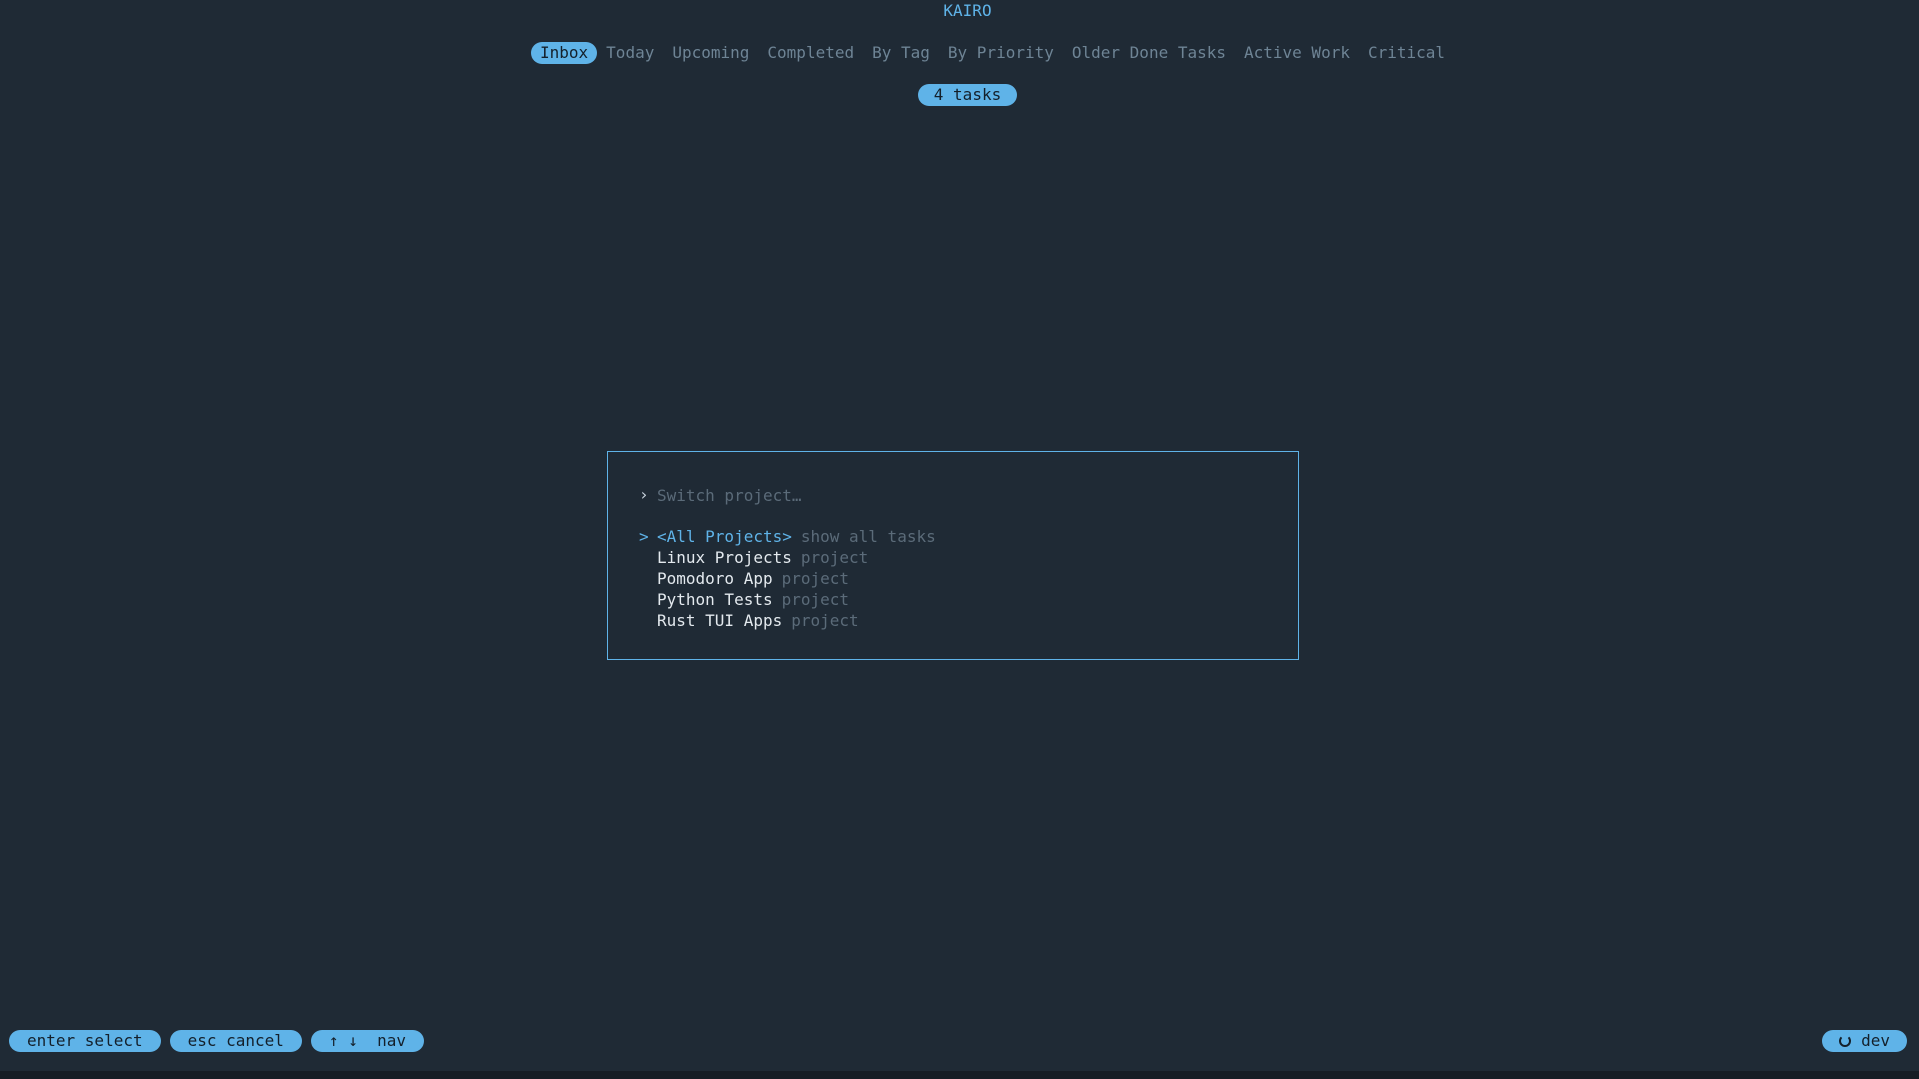  What do you see at coordinates (1149, 53) in the screenshot?
I see `tab-older-done-tasks: Older Done Tasks` at bounding box center [1149, 53].